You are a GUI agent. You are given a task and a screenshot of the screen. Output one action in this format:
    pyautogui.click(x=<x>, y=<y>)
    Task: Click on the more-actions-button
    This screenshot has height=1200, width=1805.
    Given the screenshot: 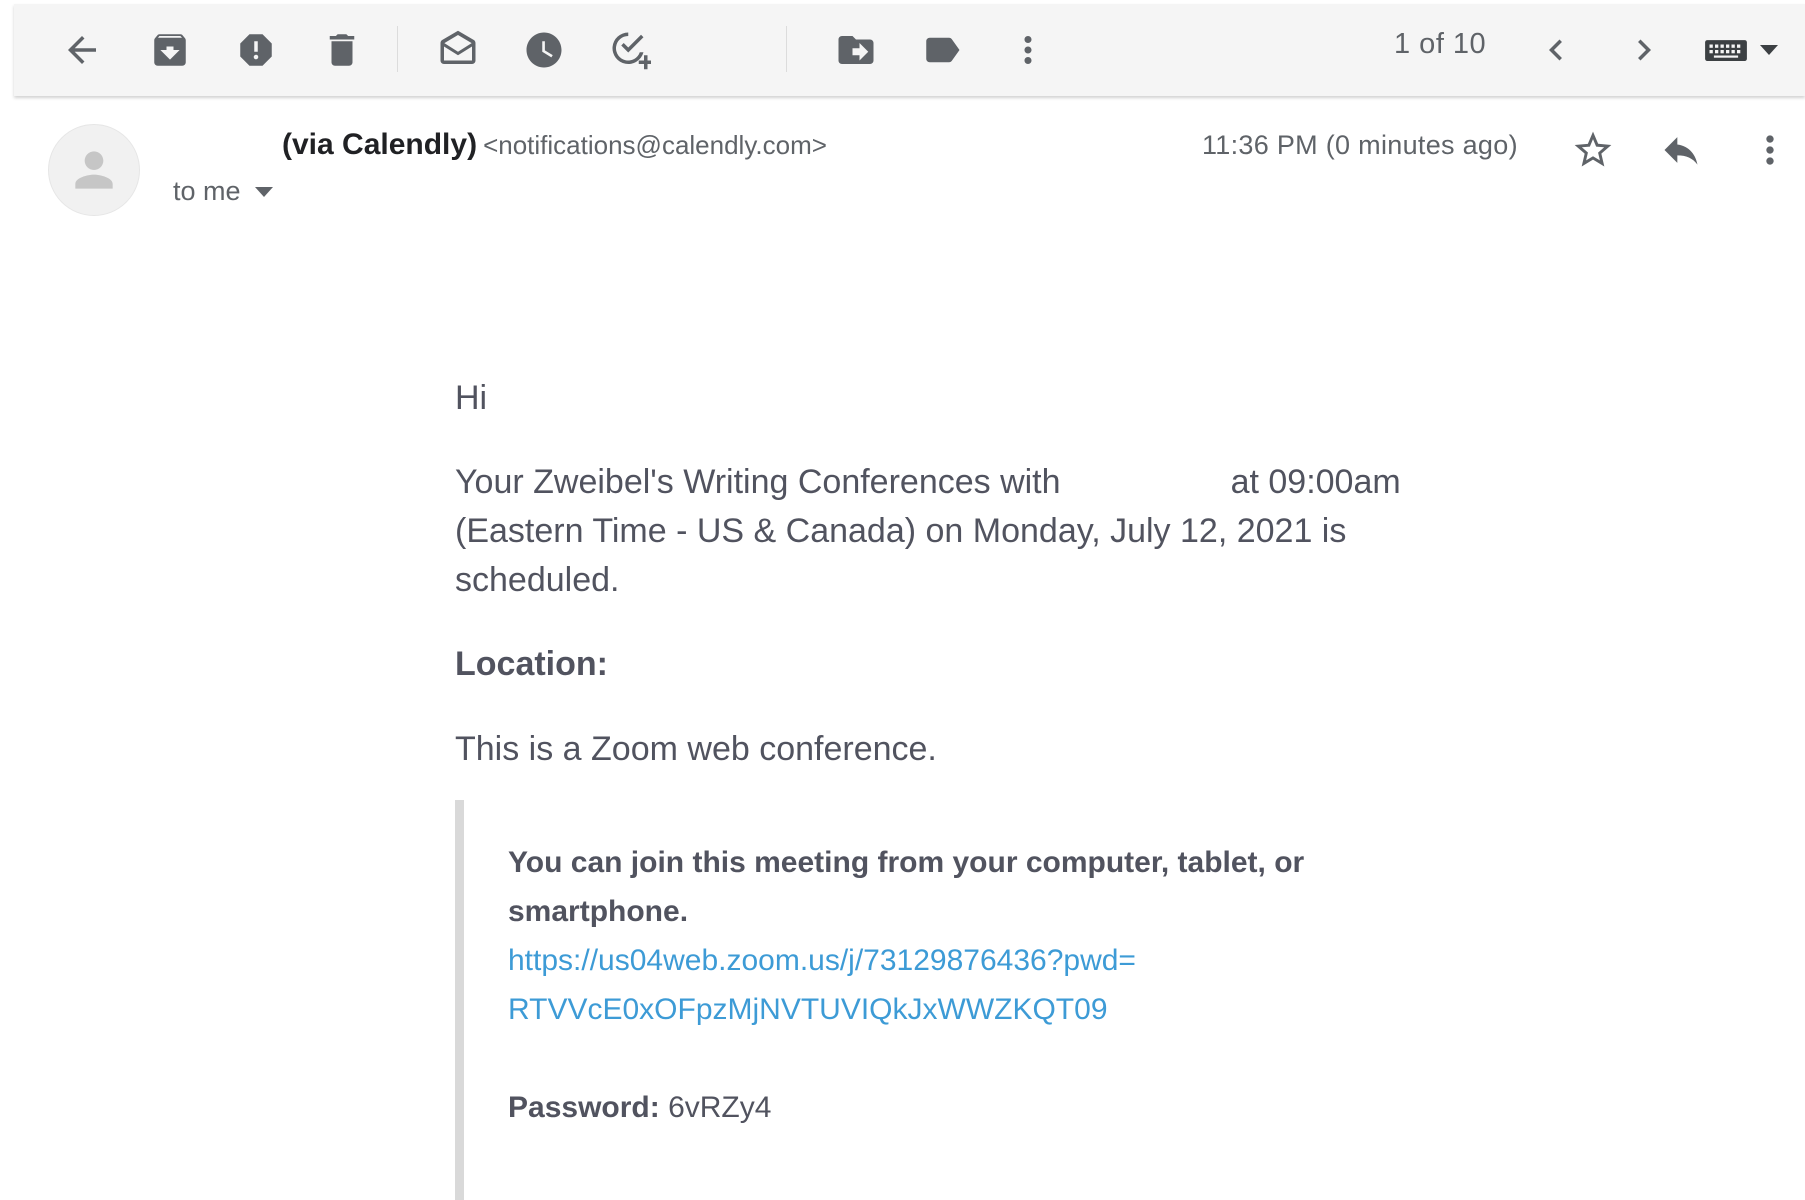 What is the action you would take?
    pyautogui.click(x=1028, y=50)
    